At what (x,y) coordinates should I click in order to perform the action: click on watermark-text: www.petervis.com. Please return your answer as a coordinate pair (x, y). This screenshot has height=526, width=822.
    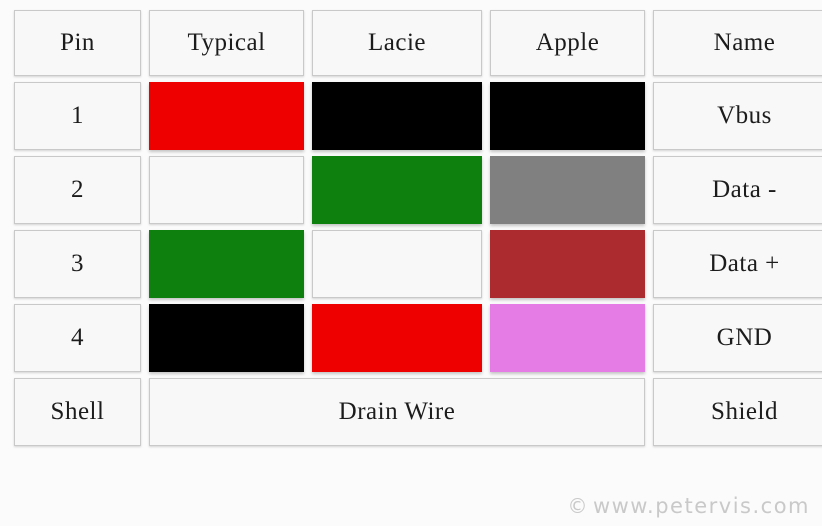
    Looking at the image, I should click on (701, 506).